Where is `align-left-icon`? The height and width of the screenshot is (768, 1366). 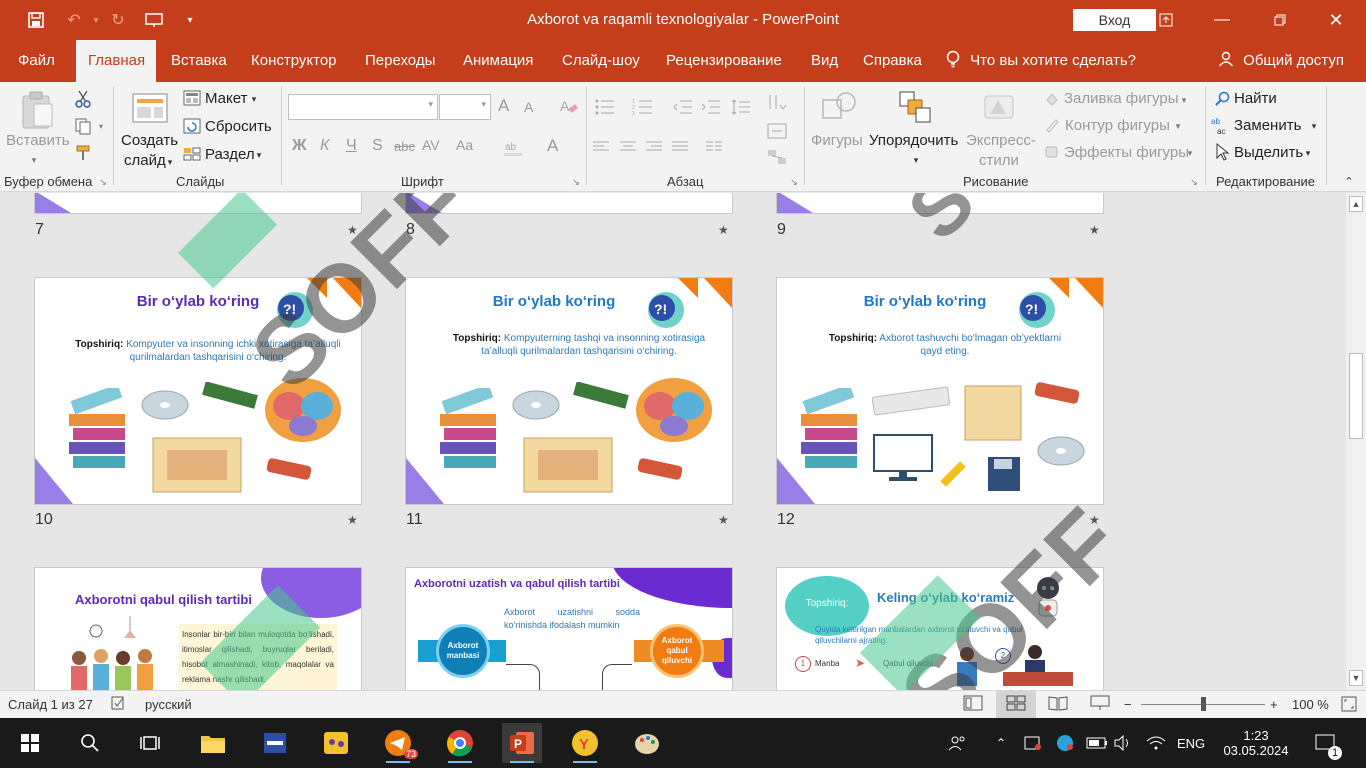
align-left-icon is located at coordinates (601, 147).